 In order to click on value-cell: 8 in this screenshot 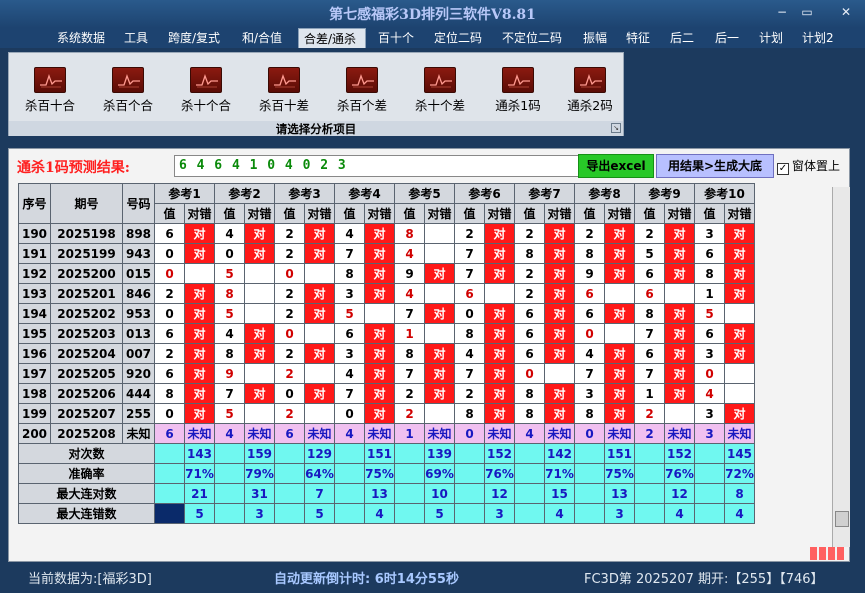, I will do `click(709, 273)`.